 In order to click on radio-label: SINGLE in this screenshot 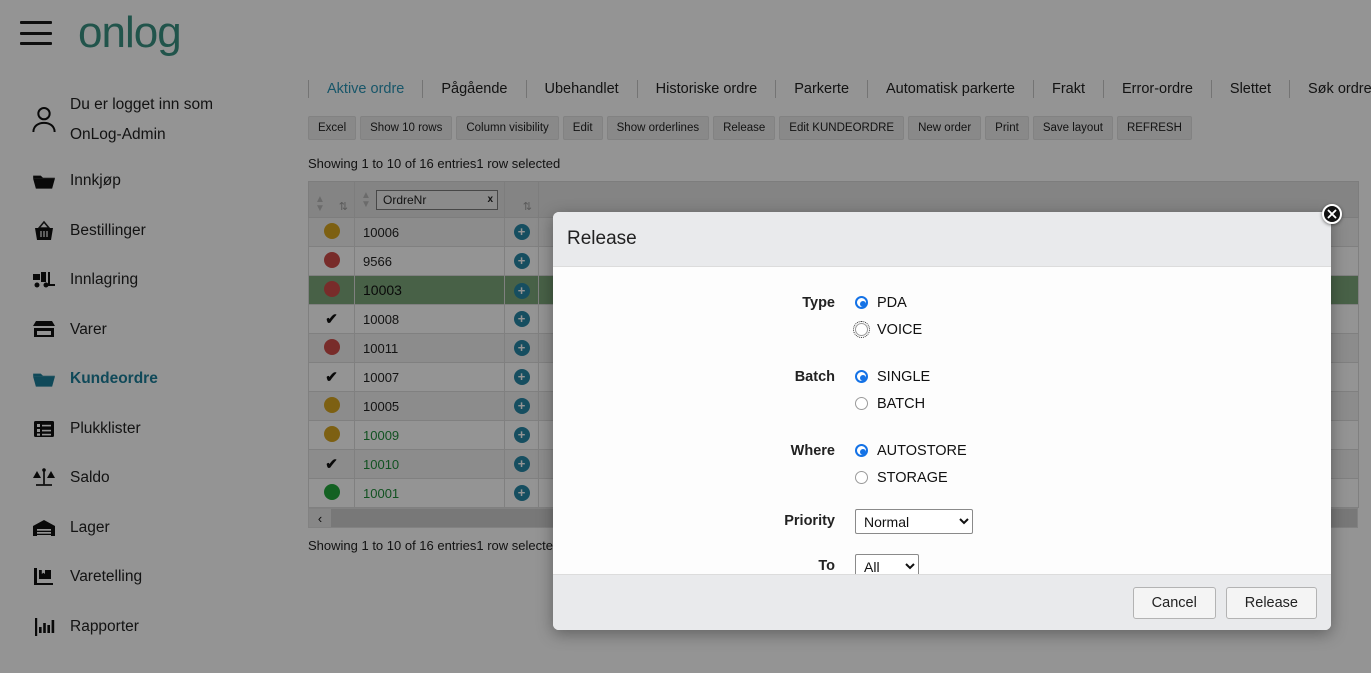, I will do `click(903, 377)`.